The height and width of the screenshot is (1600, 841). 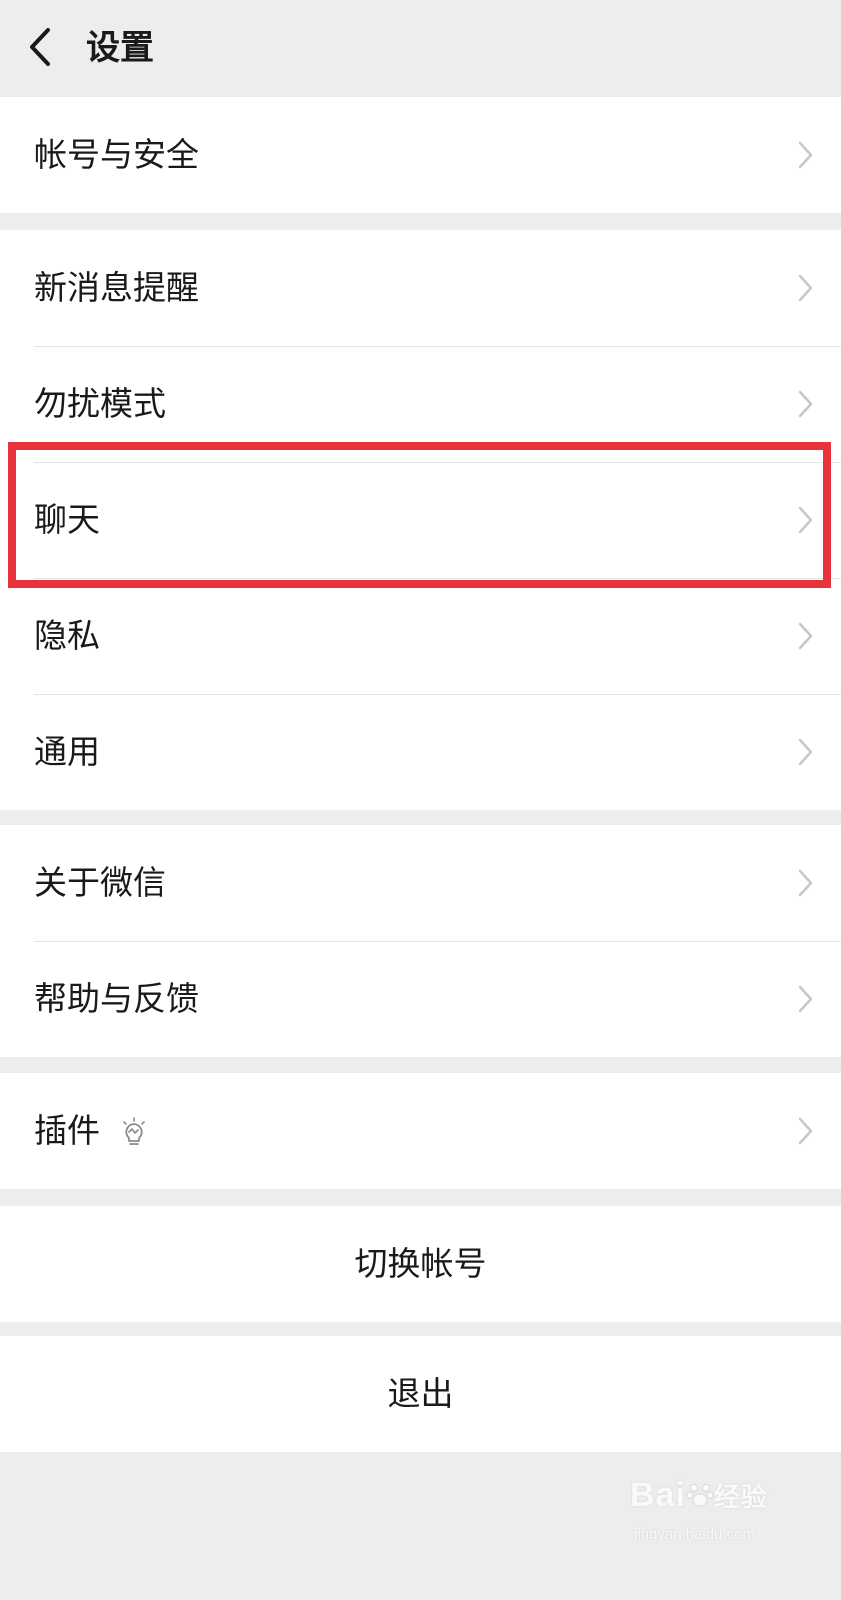 What do you see at coordinates (100, 403) in the screenshot?
I see `settings-item-label: 勿扰模式` at bounding box center [100, 403].